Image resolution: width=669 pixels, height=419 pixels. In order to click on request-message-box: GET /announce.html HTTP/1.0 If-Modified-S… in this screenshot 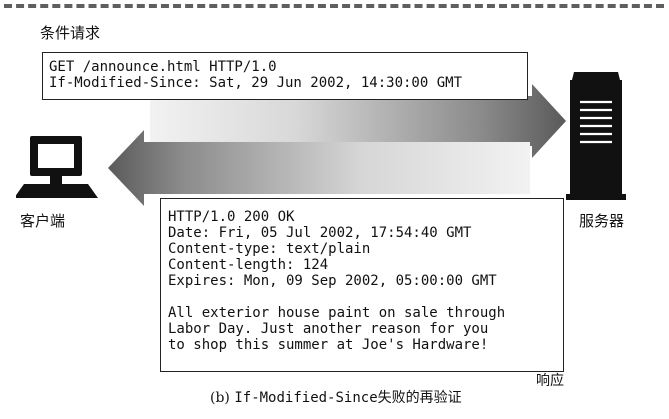, I will do `click(285, 76)`.